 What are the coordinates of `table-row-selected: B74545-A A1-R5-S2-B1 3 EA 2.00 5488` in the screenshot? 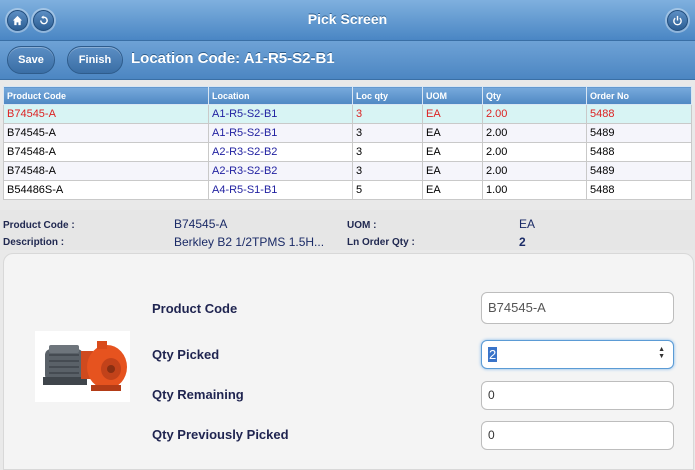 It's located at (347, 114).